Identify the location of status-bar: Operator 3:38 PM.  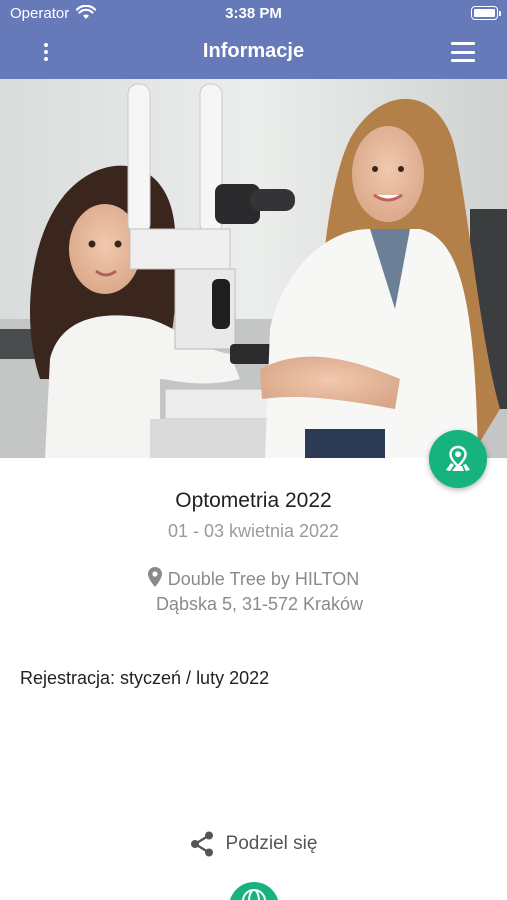
(253, 14).